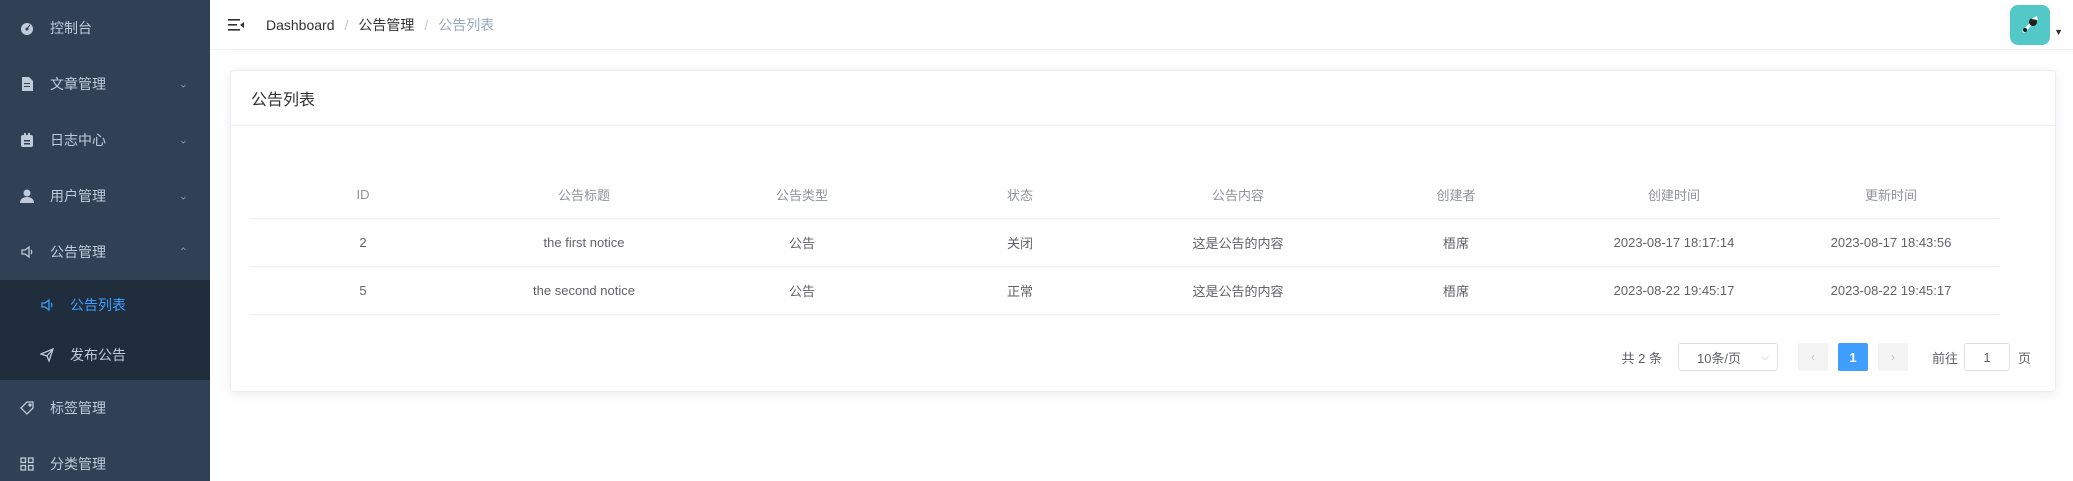 This screenshot has height=481, width=2073. I want to click on sidebar-item-label: 公告列表, so click(98, 305).